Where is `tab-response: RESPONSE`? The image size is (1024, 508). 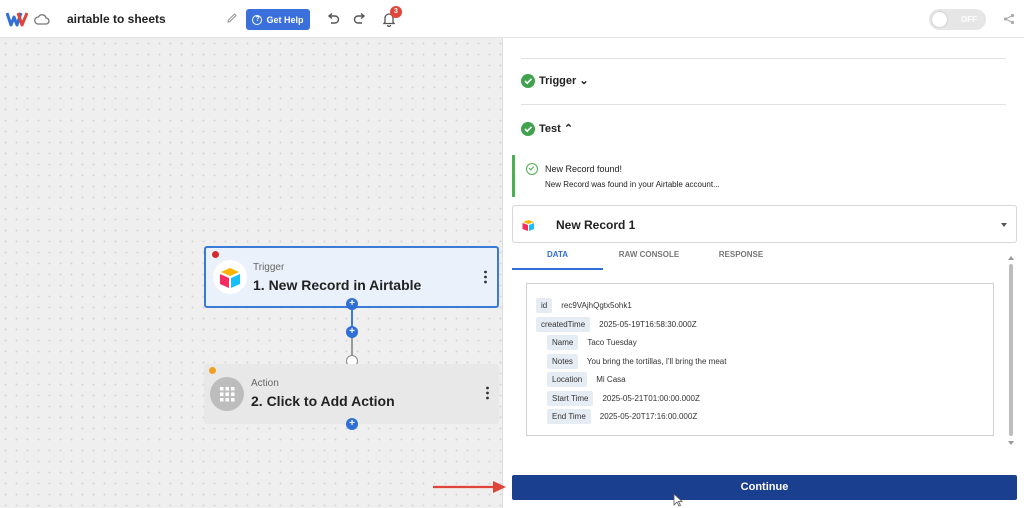 tab-response: RESPONSE is located at coordinates (741, 258).